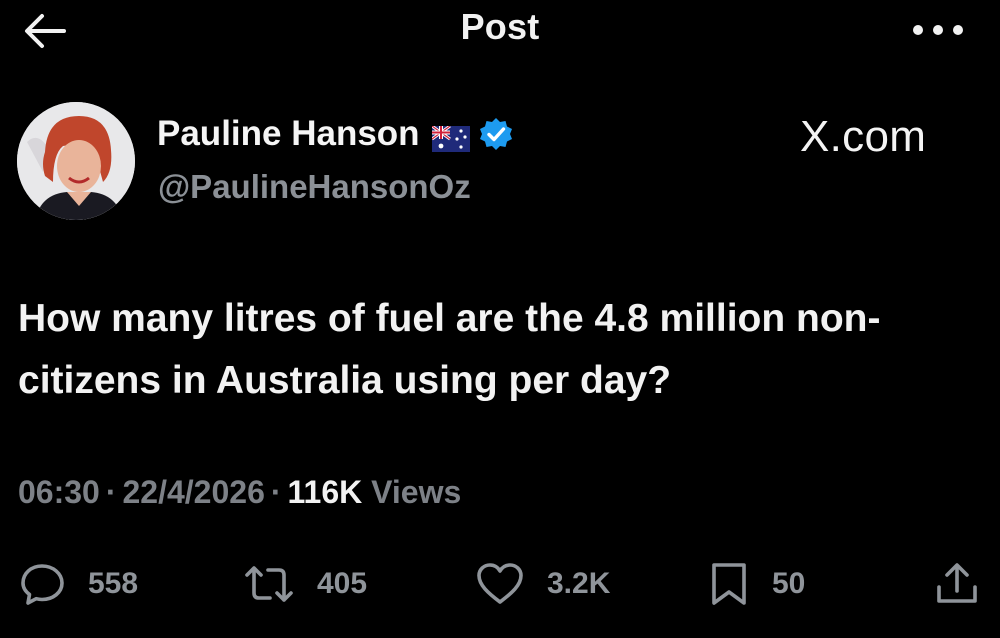 The height and width of the screenshot is (638, 1000). What do you see at coordinates (305, 584) in the screenshot?
I see `repost-button: 405` at bounding box center [305, 584].